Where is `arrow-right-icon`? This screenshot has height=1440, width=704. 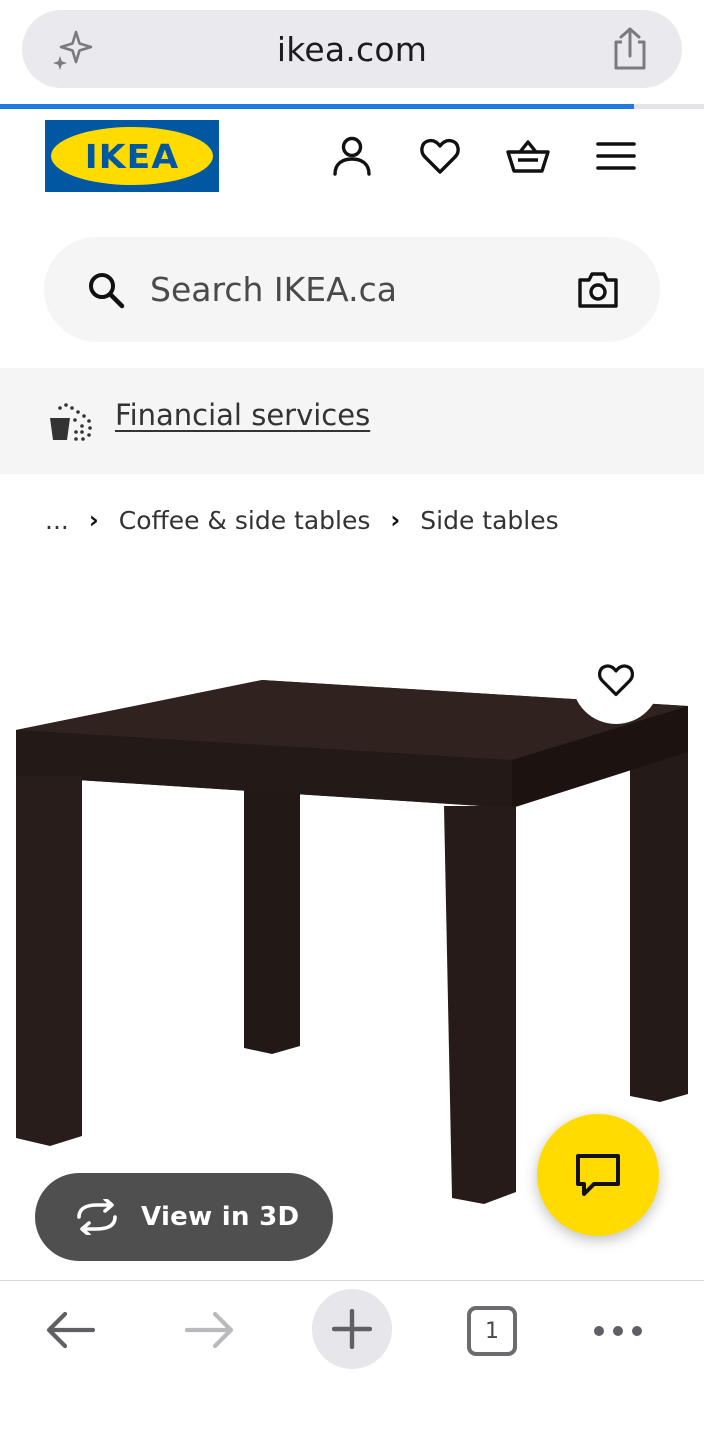 arrow-right-icon is located at coordinates (209, 1330).